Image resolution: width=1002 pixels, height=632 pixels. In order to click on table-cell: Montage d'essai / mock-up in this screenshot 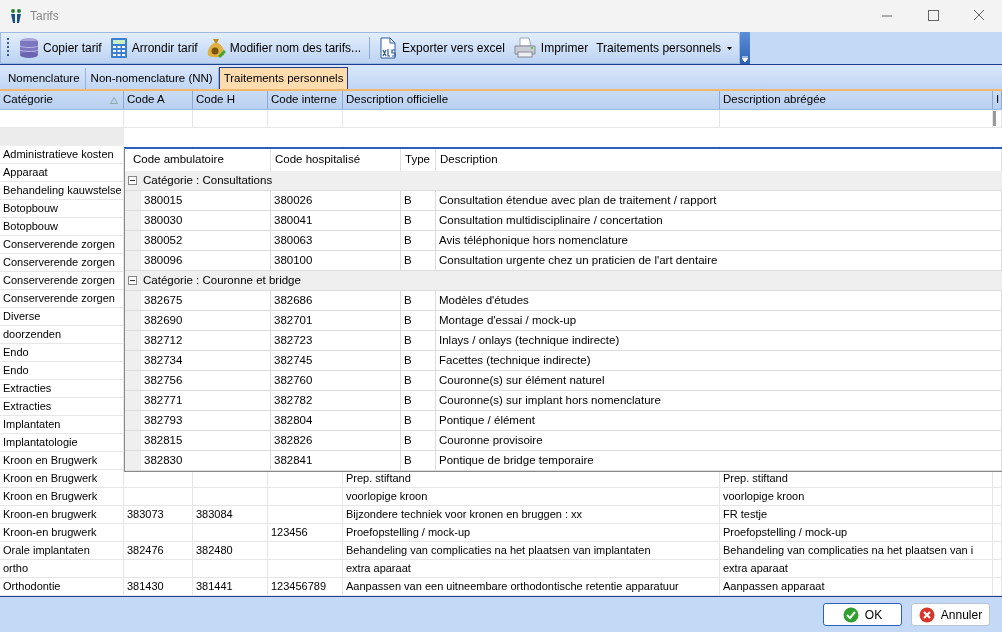, I will do `click(719, 321)`.